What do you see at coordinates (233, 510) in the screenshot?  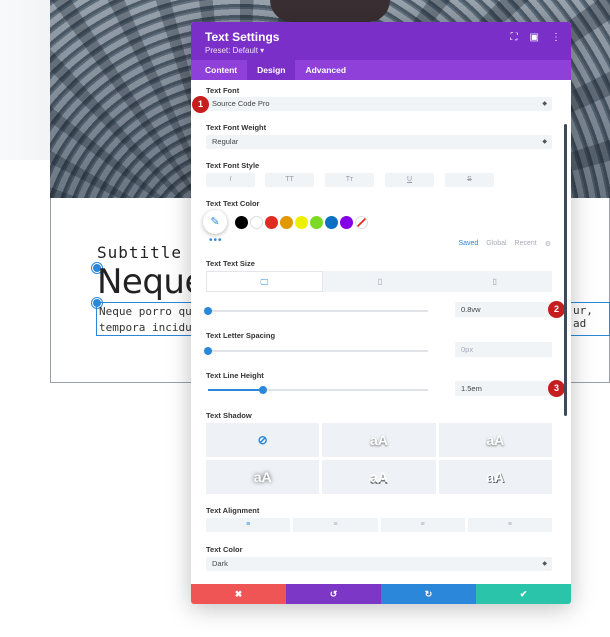 I see `text-alignment-label: Text Alignment` at bounding box center [233, 510].